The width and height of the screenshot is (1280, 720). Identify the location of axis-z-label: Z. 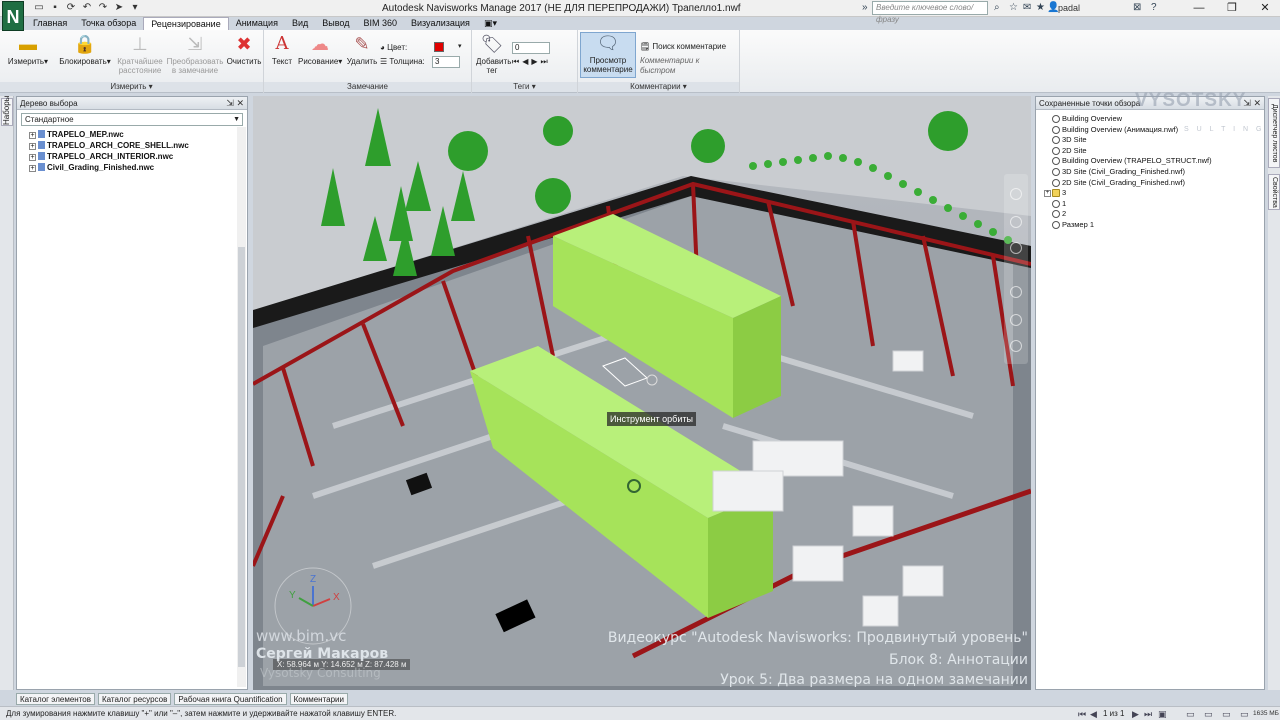
(313, 579).